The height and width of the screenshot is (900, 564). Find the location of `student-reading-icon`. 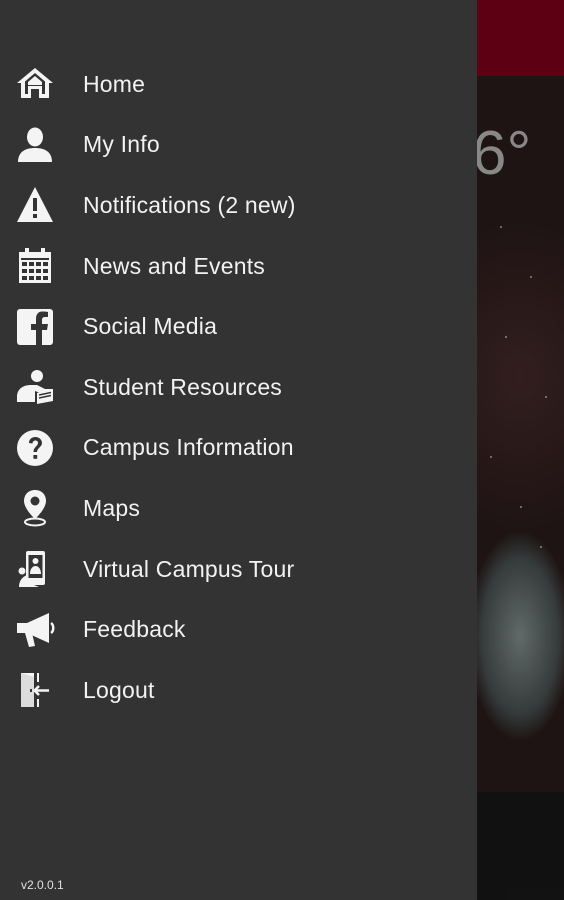

student-reading-icon is located at coordinates (35, 387).